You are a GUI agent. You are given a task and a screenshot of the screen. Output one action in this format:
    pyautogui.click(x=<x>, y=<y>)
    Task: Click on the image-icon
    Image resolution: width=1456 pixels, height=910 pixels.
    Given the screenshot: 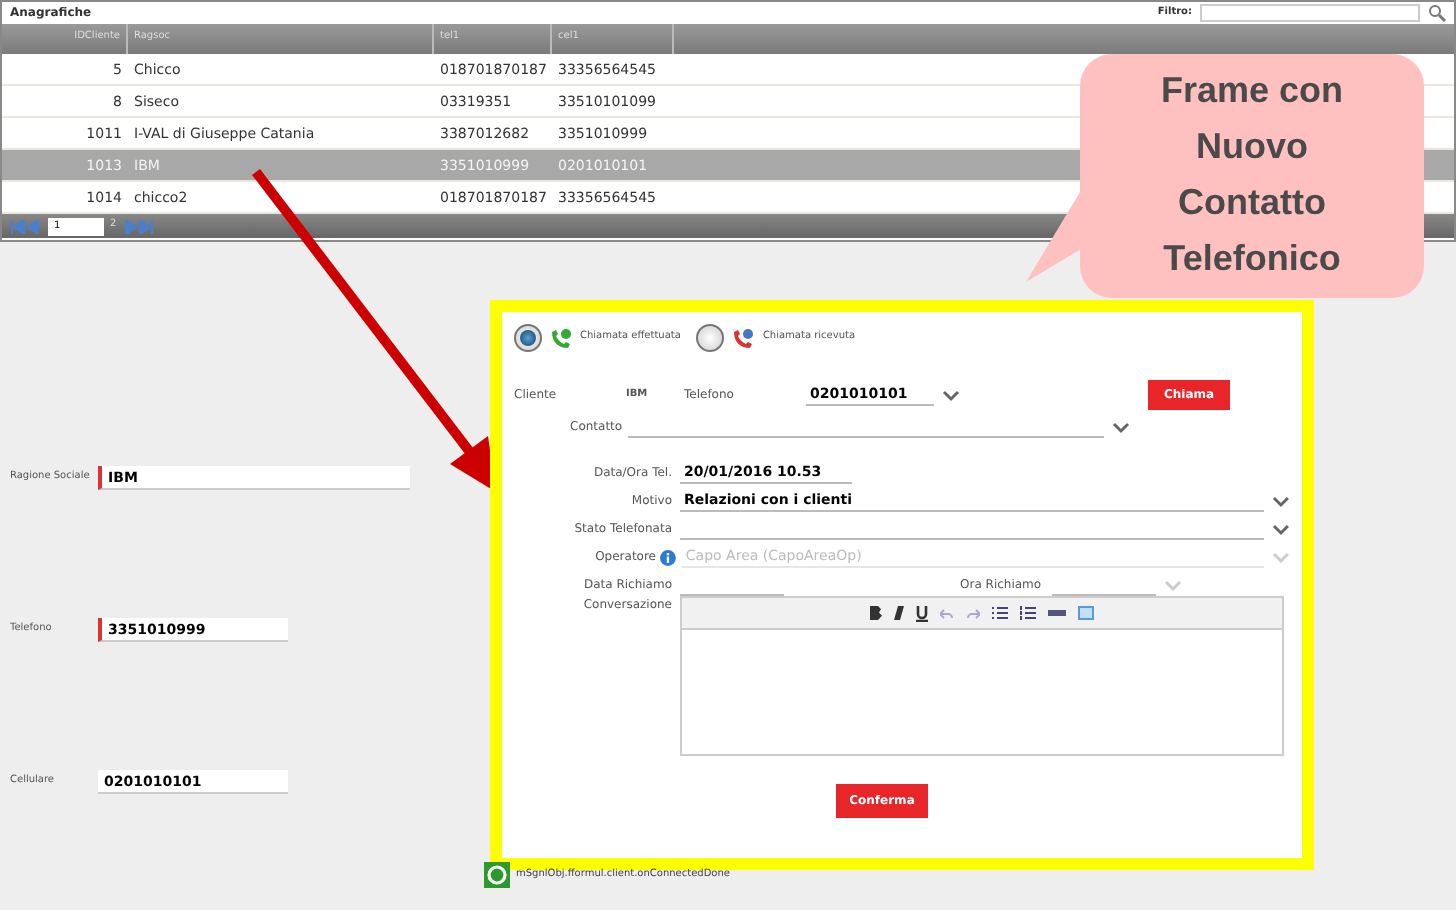 What is the action you would take?
    pyautogui.click(x=1086, y=613)
    